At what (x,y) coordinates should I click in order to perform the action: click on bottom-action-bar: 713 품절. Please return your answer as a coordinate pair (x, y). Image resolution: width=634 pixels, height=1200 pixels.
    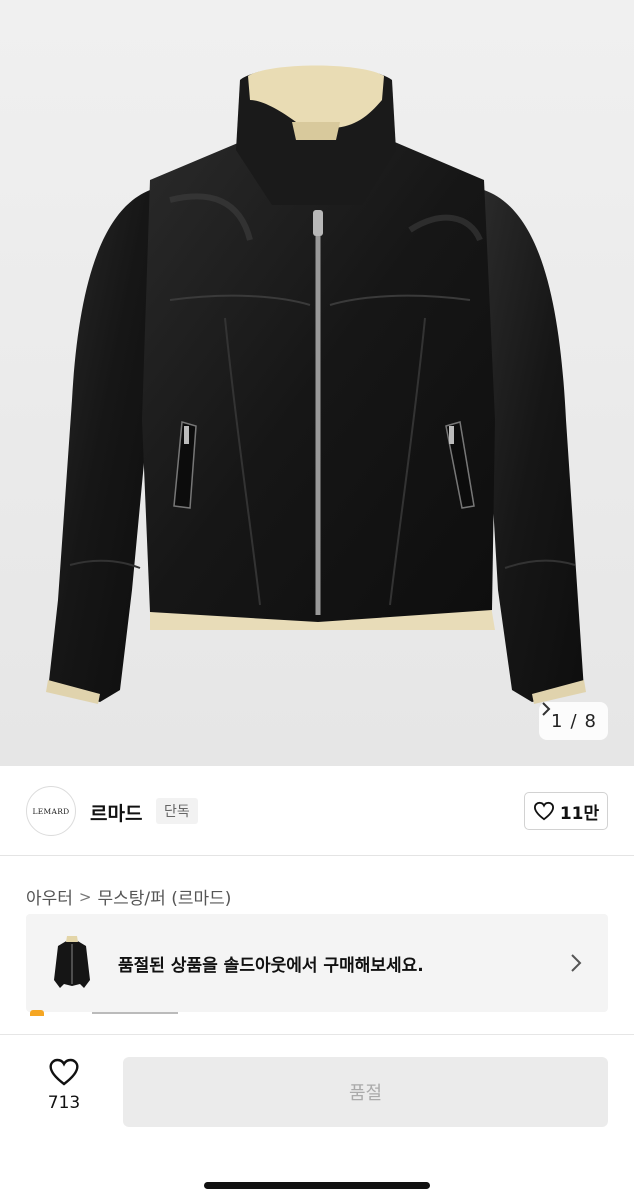
    Looking at the image, I should click on (317, 1117).